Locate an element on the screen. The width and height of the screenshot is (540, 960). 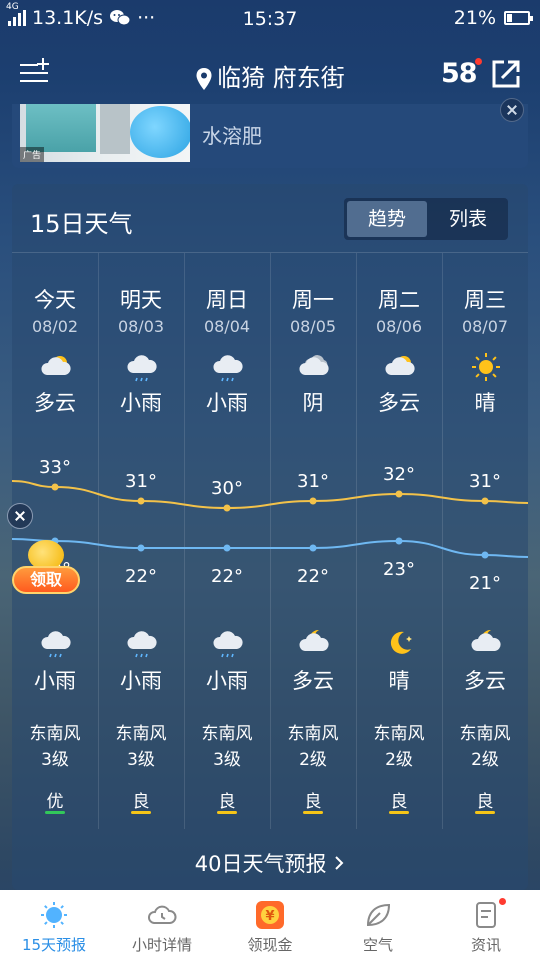
day-name: 周二 is located at coordinates (399, 300).